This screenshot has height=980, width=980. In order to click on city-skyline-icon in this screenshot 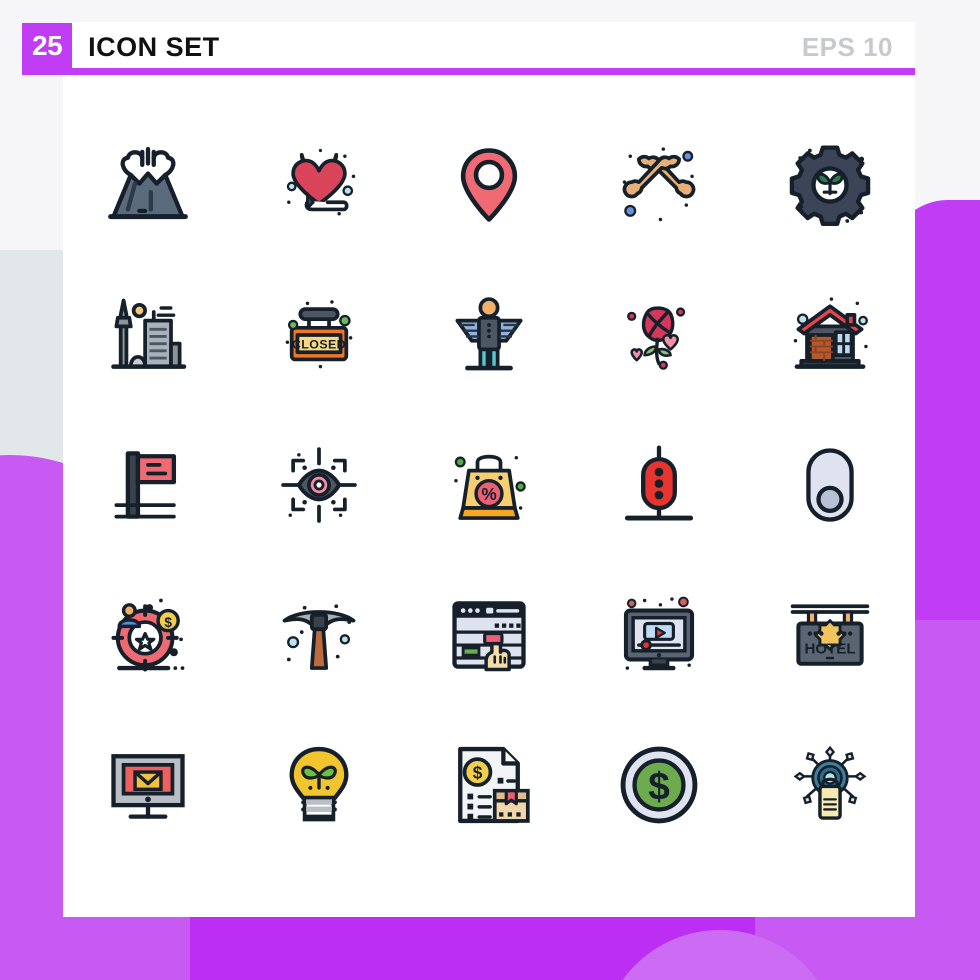, I will do `click(148, 335)`.